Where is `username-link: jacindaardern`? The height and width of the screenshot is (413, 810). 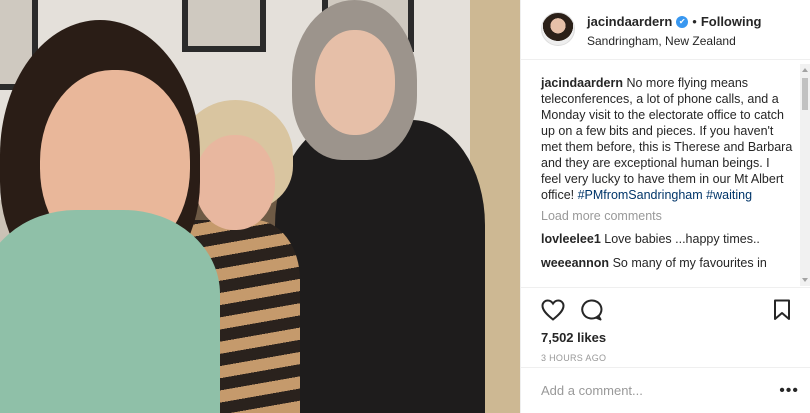 username-link: jacindaardern is located at coordinates (629, 21).